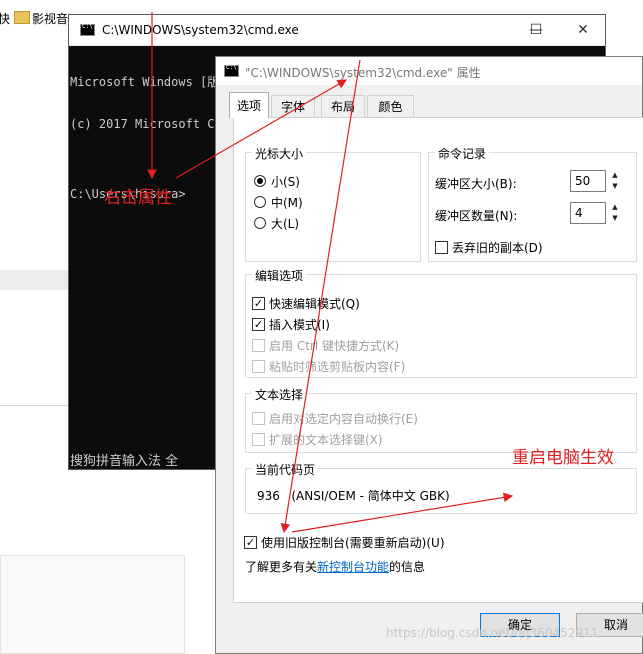 The height and width of the screenshot is (654, 643). I want to click on folder-icon, so click(22, 17).